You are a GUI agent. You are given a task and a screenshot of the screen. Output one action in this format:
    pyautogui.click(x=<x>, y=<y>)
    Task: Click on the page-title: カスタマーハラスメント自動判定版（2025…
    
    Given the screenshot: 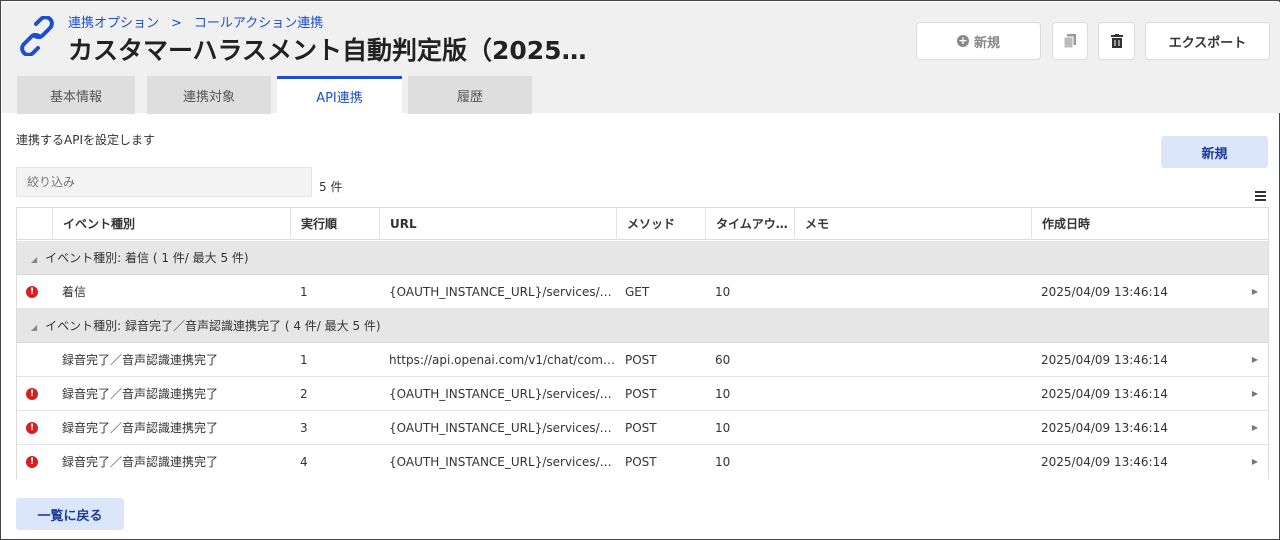 What is the action you would take?
    pyautogui.click(x=327, y=50)
    